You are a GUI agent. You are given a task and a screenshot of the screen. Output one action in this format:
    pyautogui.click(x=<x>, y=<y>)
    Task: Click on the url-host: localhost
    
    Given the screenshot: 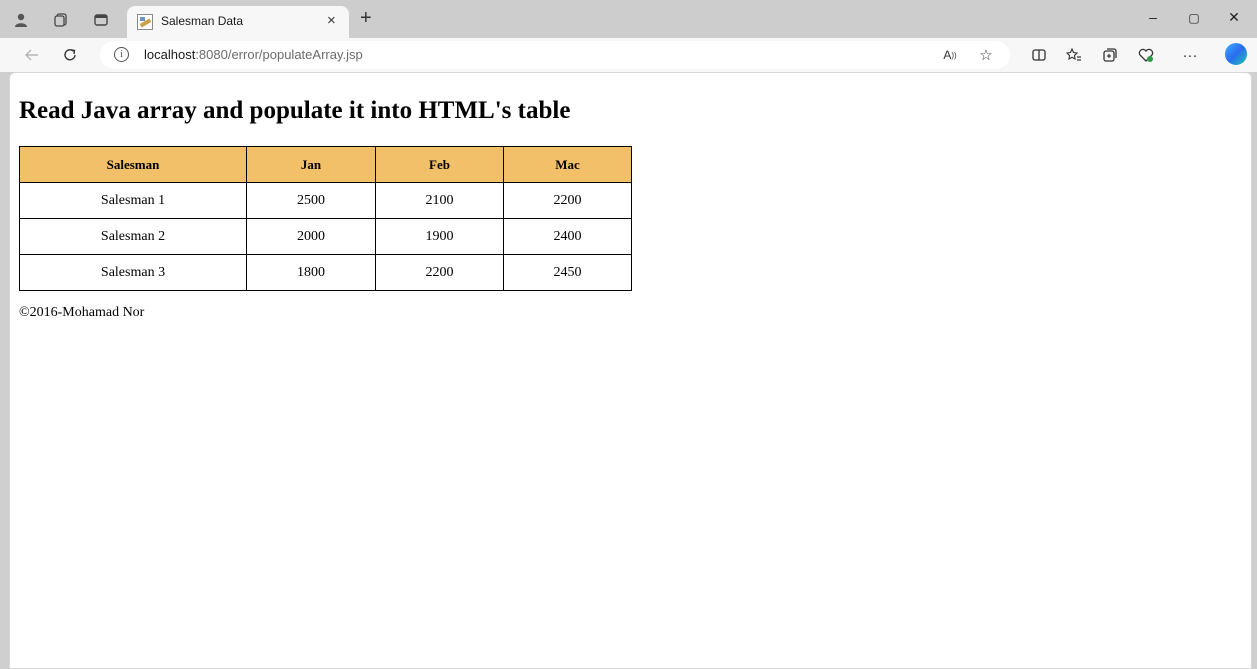 What is the action you would take?
    pyautogui.click(x=170, y=54)
    